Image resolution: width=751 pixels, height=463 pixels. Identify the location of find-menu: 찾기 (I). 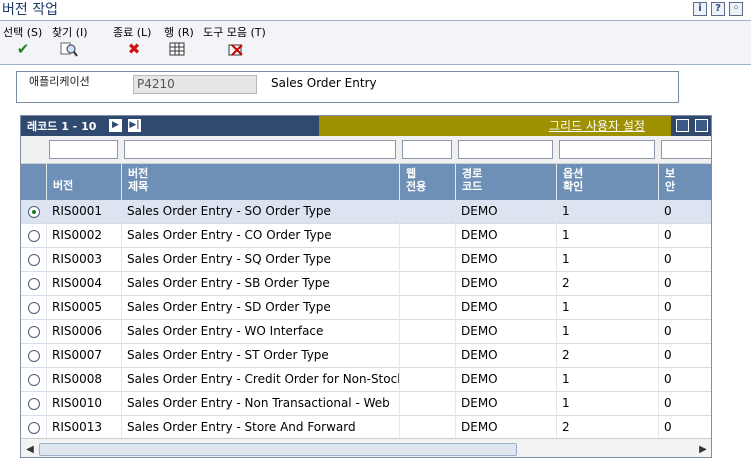
(70, 32).